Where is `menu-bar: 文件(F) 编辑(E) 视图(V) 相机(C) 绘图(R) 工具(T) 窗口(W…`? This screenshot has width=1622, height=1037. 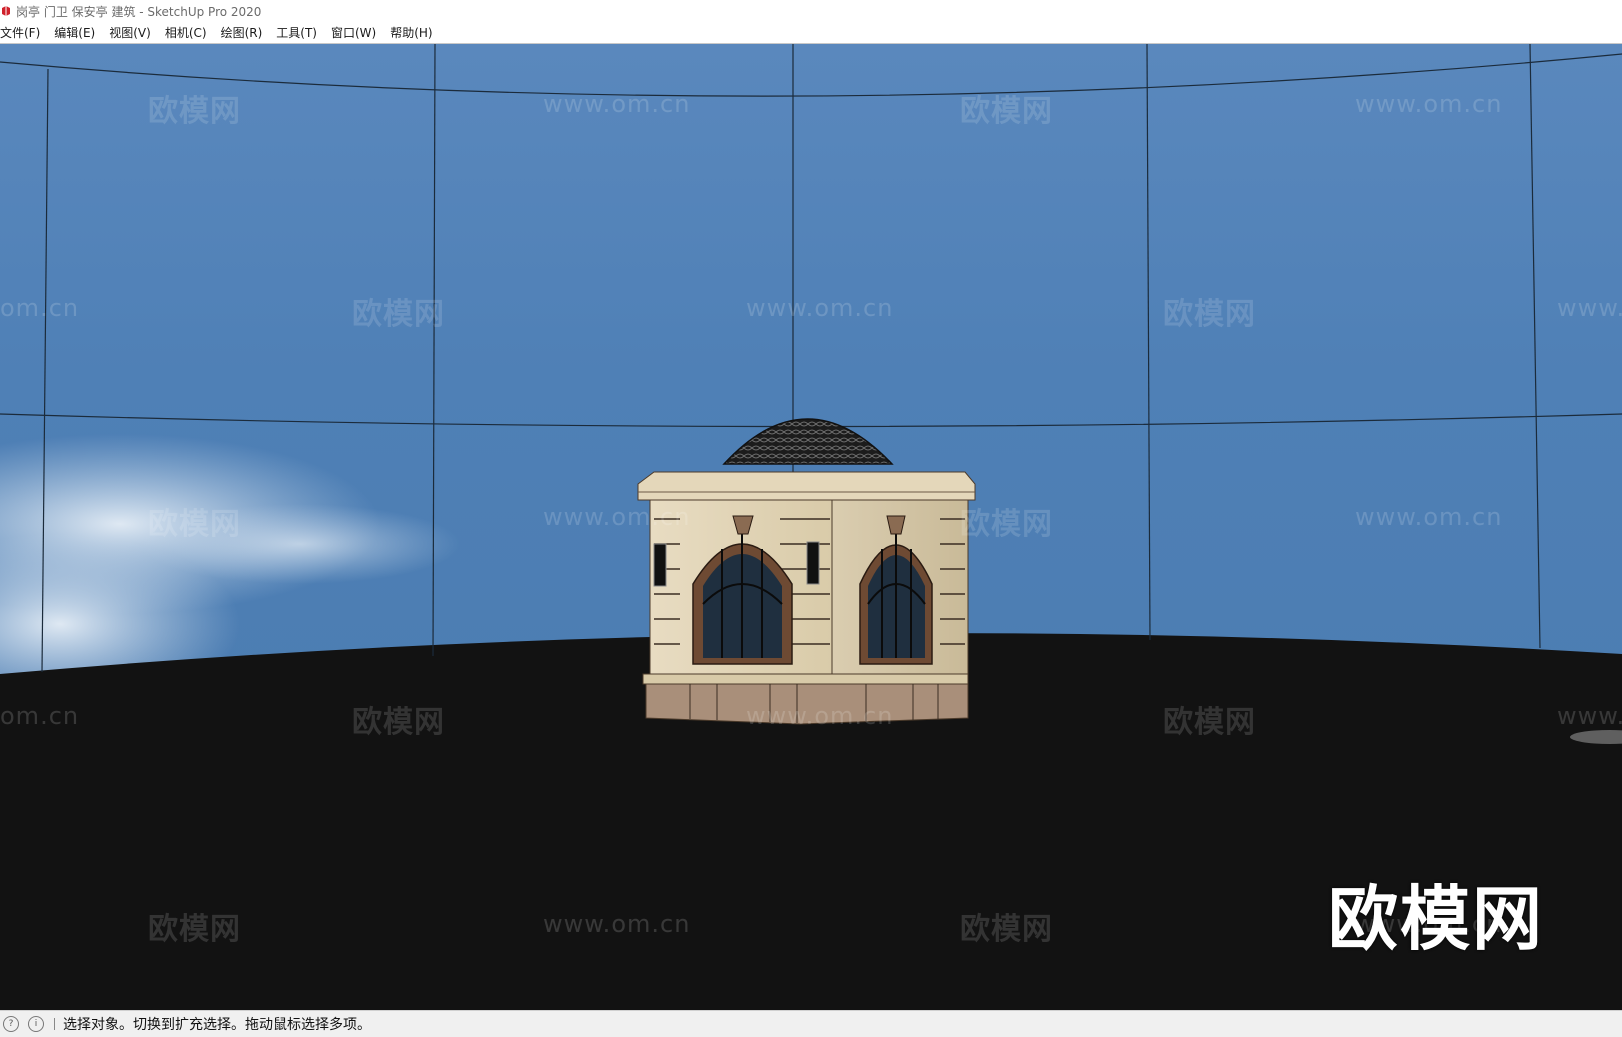
menu-bar: 文件(F) 编辑(E) 视图(V) 相机(C) 绘图(R) 工具(T) 窗口(W… is located at coordinates (811, 33).